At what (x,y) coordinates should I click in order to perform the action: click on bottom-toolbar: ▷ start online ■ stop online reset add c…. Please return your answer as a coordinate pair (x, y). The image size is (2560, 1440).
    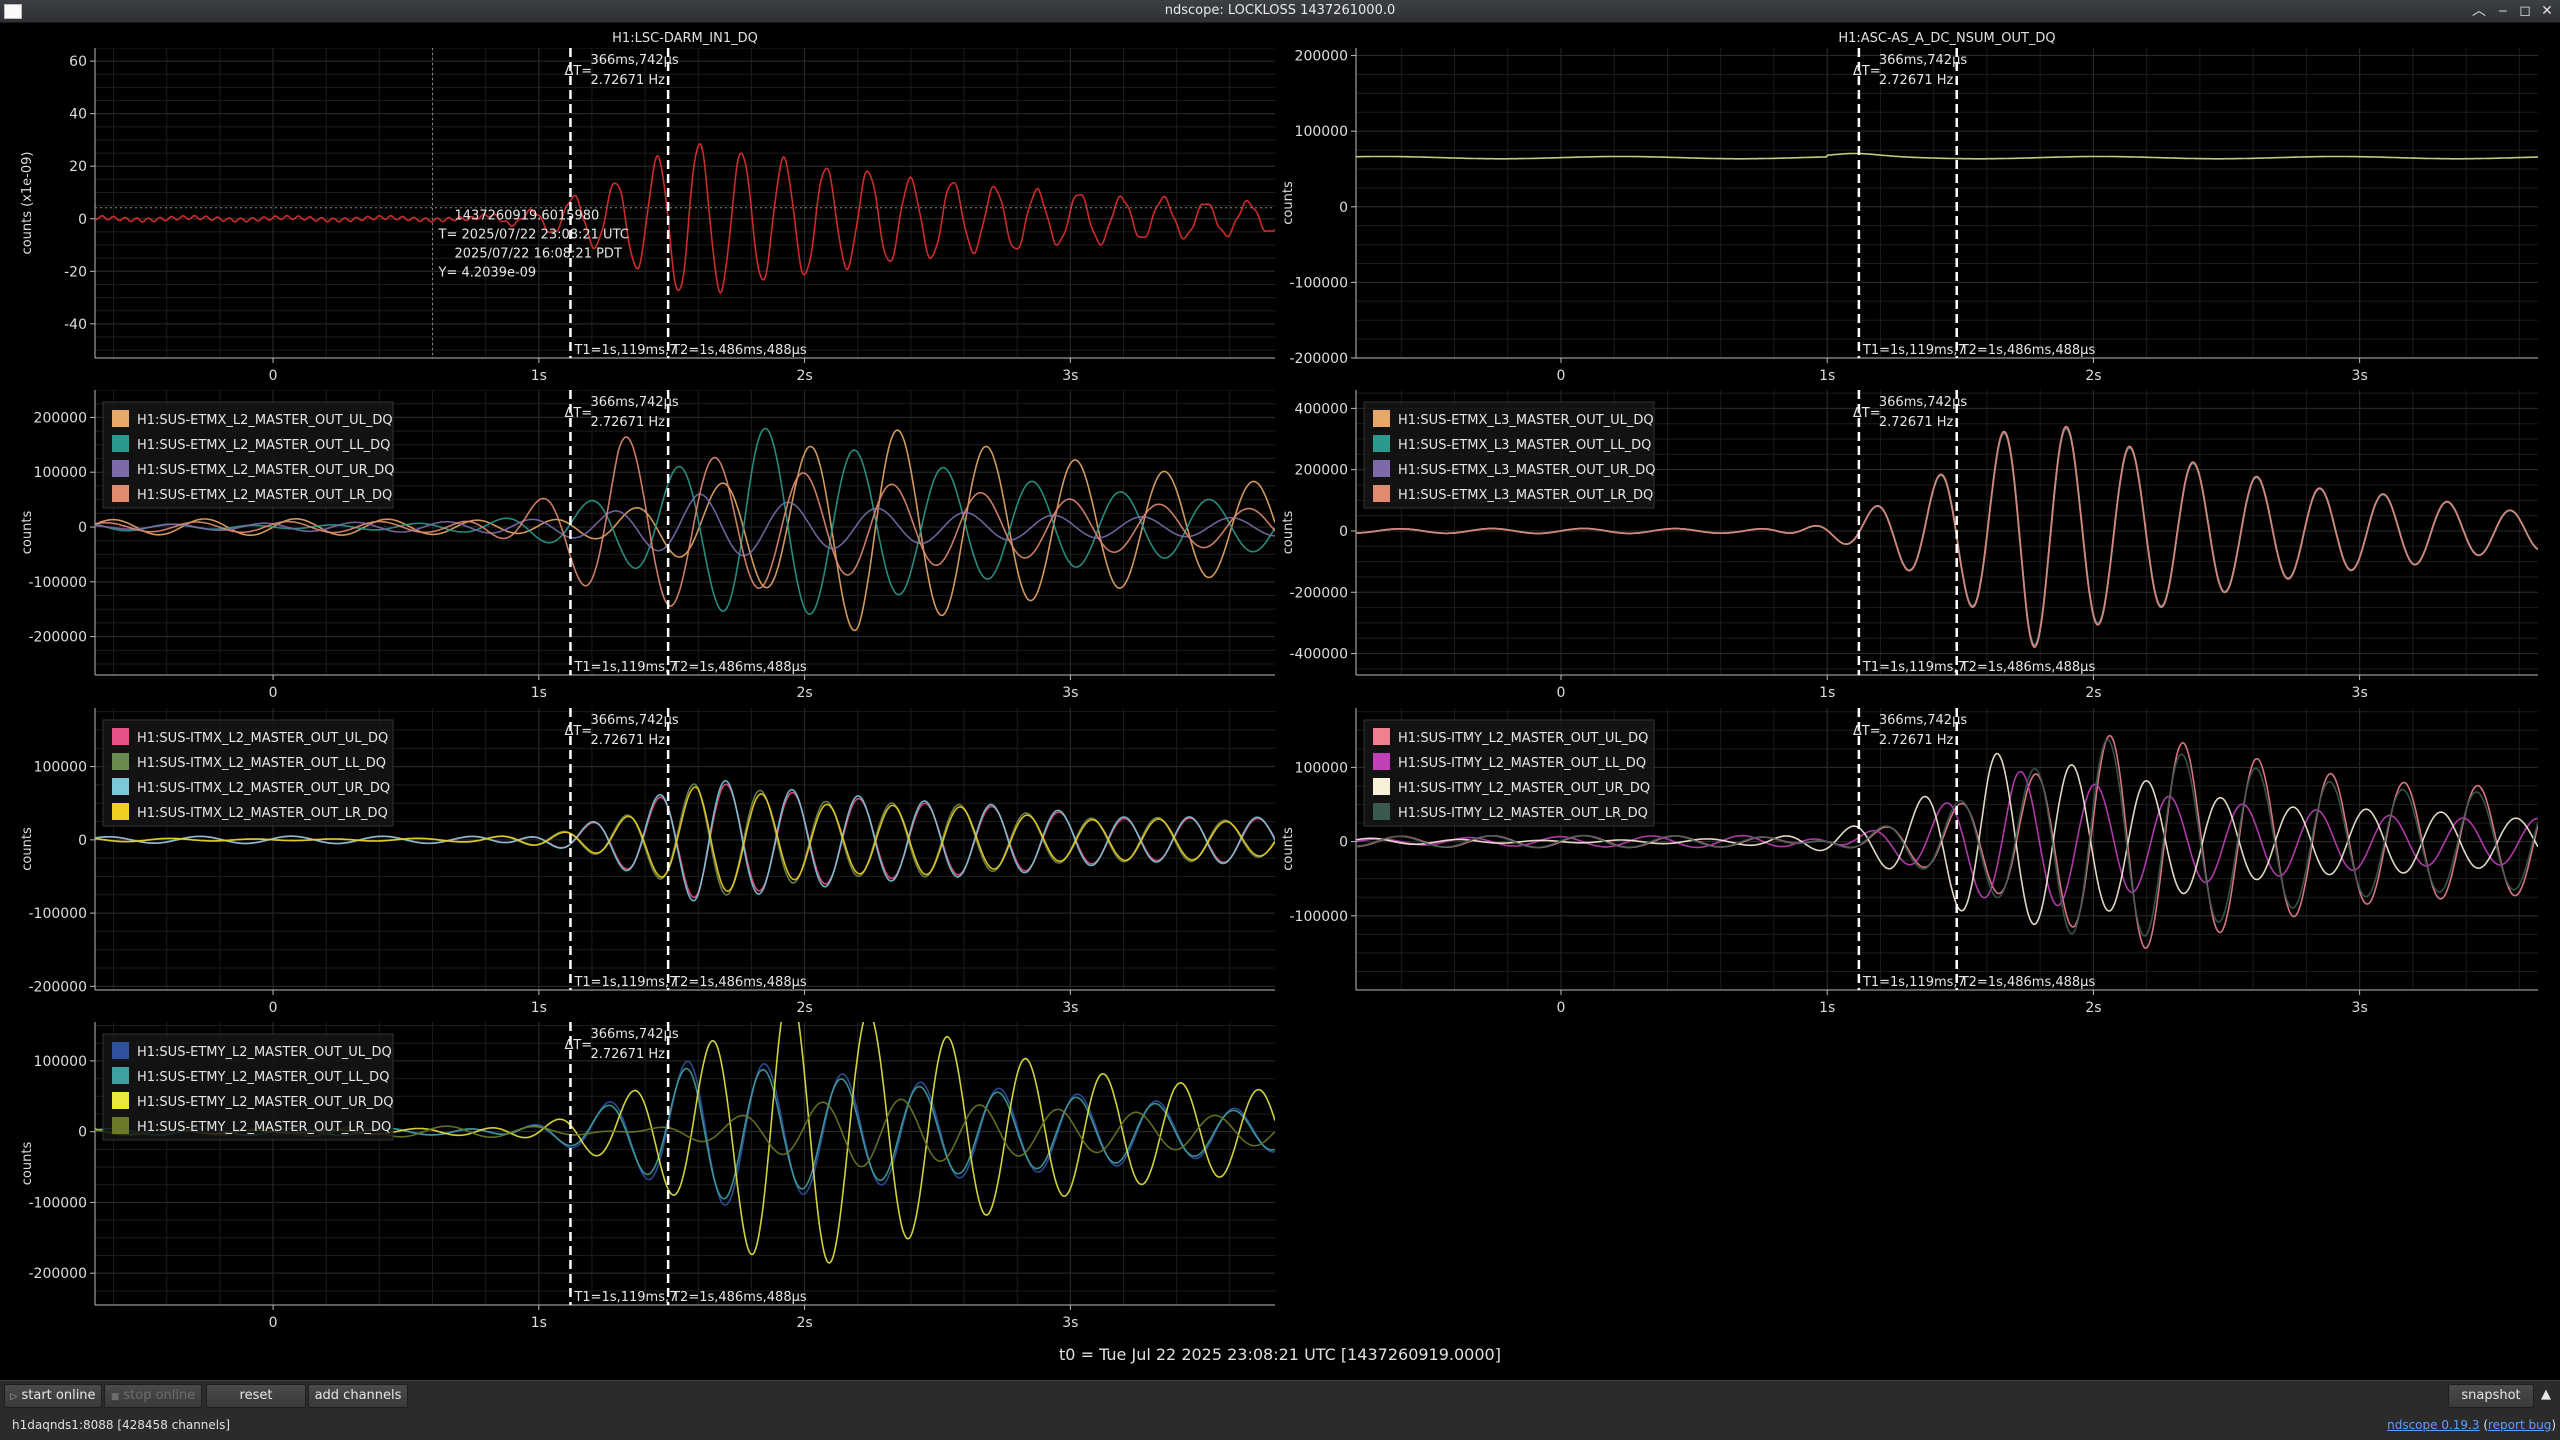
    Looking at the image, I should click on (1280, 1395).